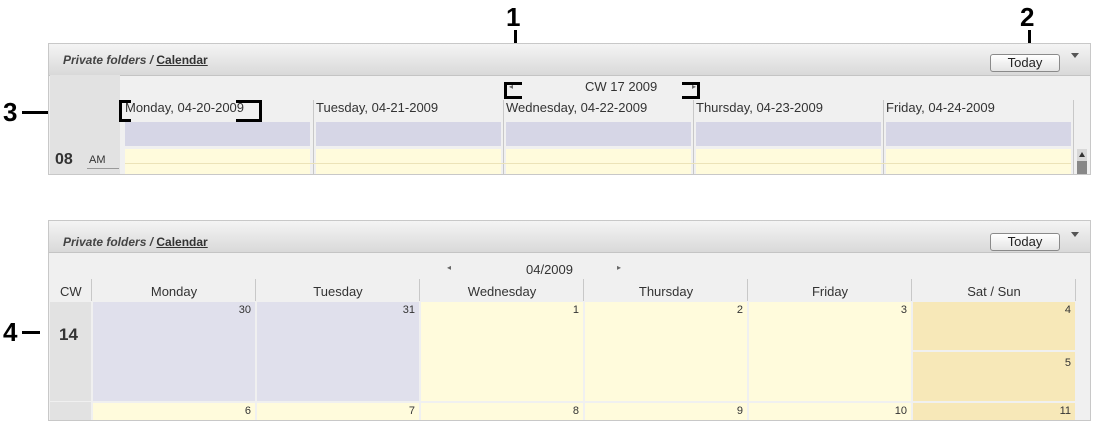  What do you see at coordinates (174, 351) in the screenshot?
I see `day-cell: 30` at bounding box center [174, 351].